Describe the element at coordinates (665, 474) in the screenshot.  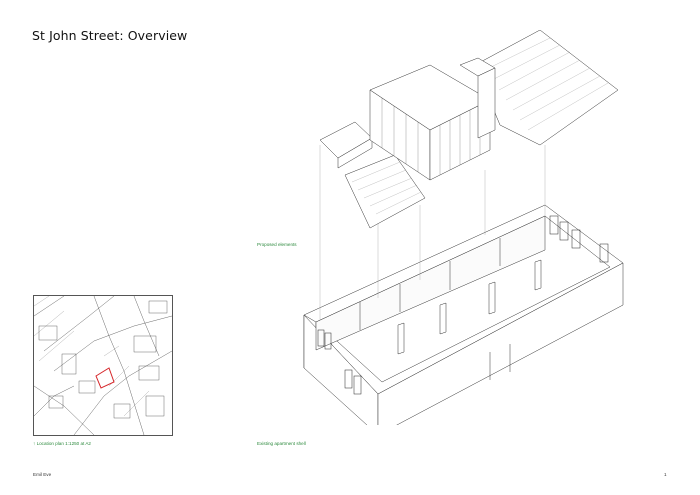
I see `footer-page-number: 1` at that location.